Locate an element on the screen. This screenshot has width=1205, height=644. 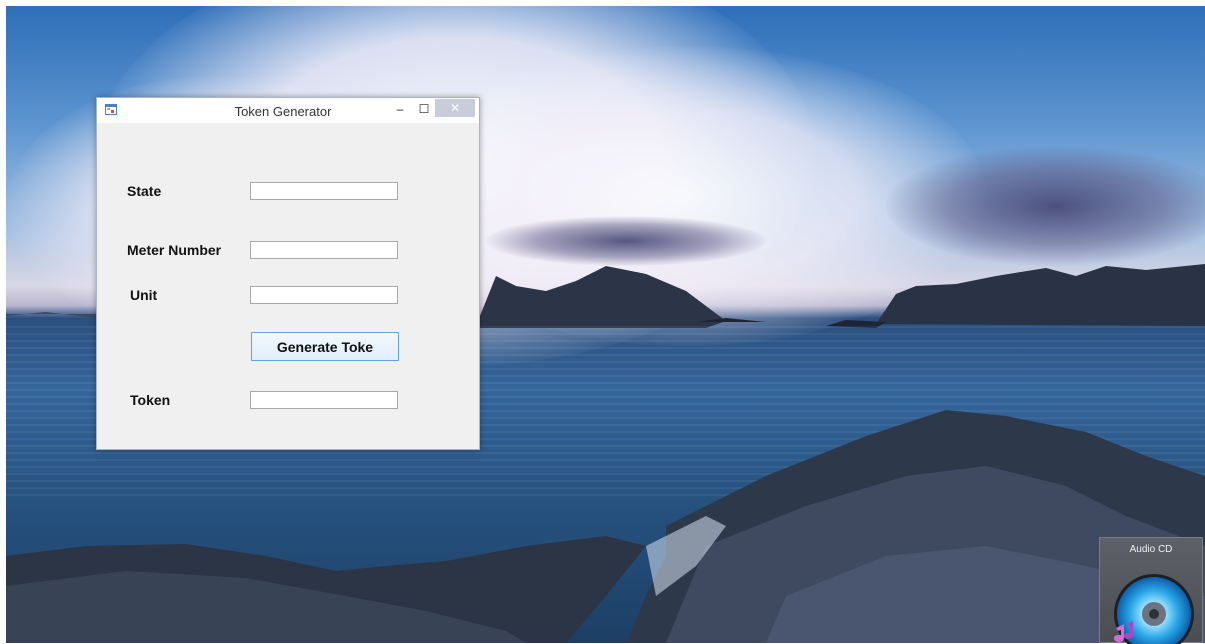
token-output is located at coordinates (324, 400).